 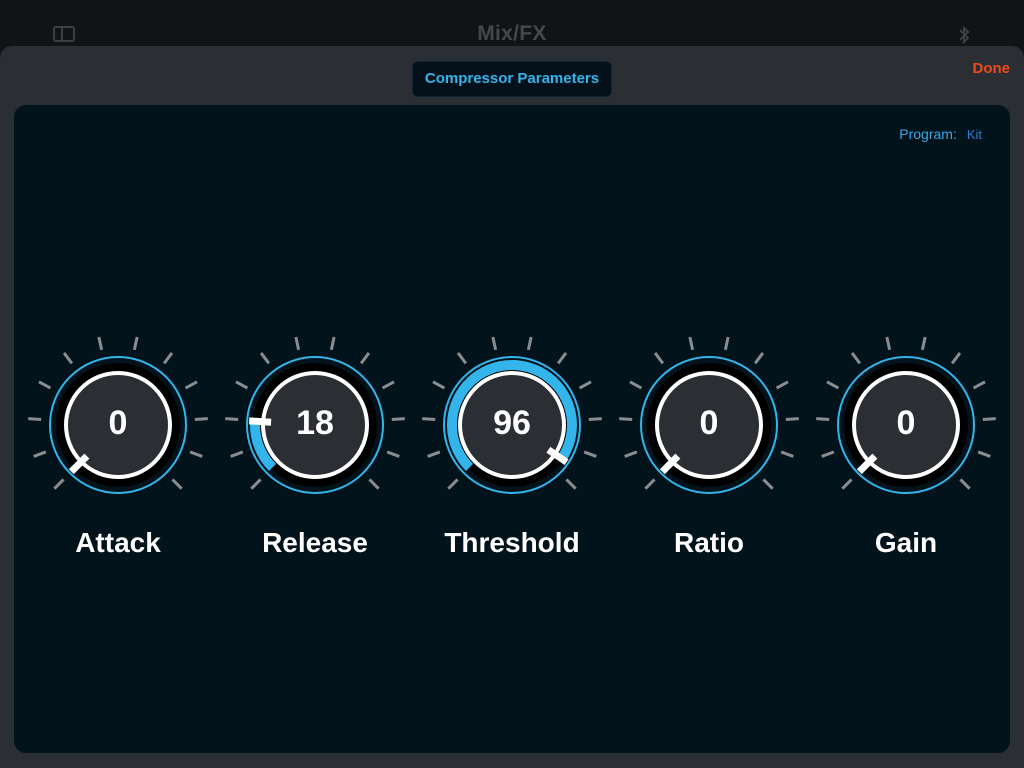 I want to click on release-value: 18, so click(x=315, y=423).